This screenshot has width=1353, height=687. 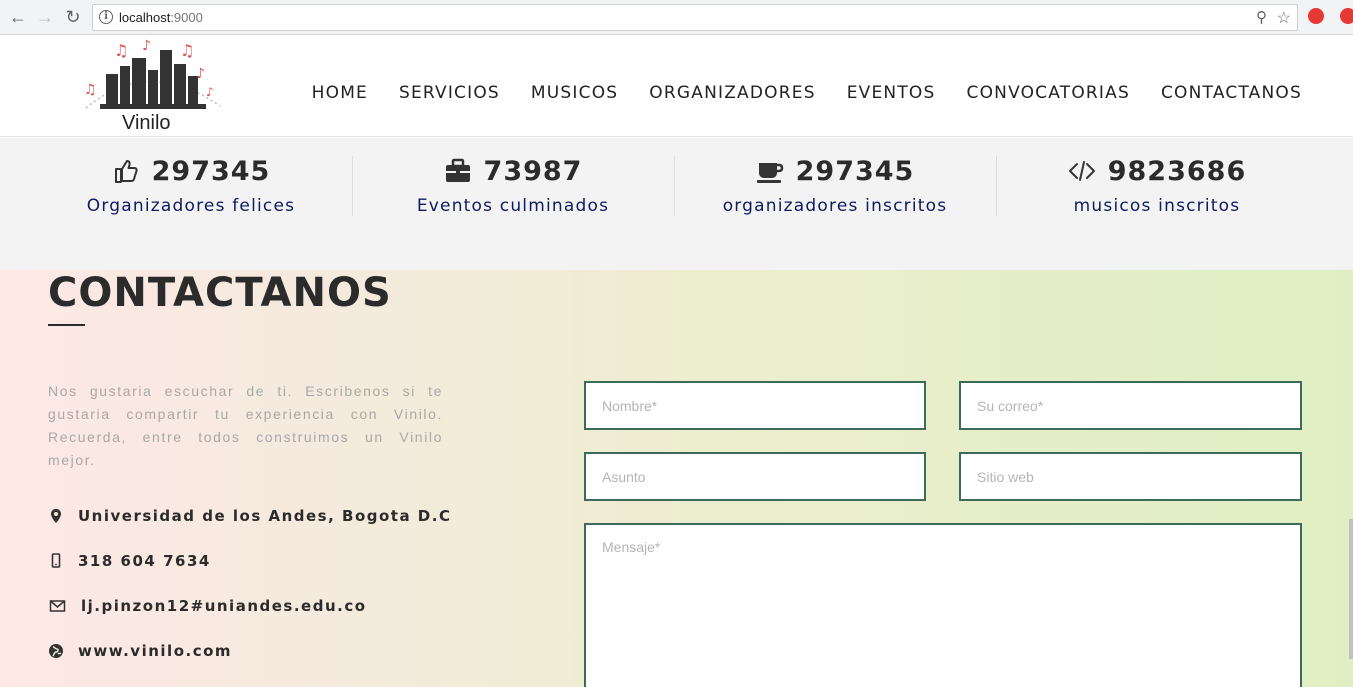 I want to click on logo-text: Vinilo, so click(x=146, y=123).